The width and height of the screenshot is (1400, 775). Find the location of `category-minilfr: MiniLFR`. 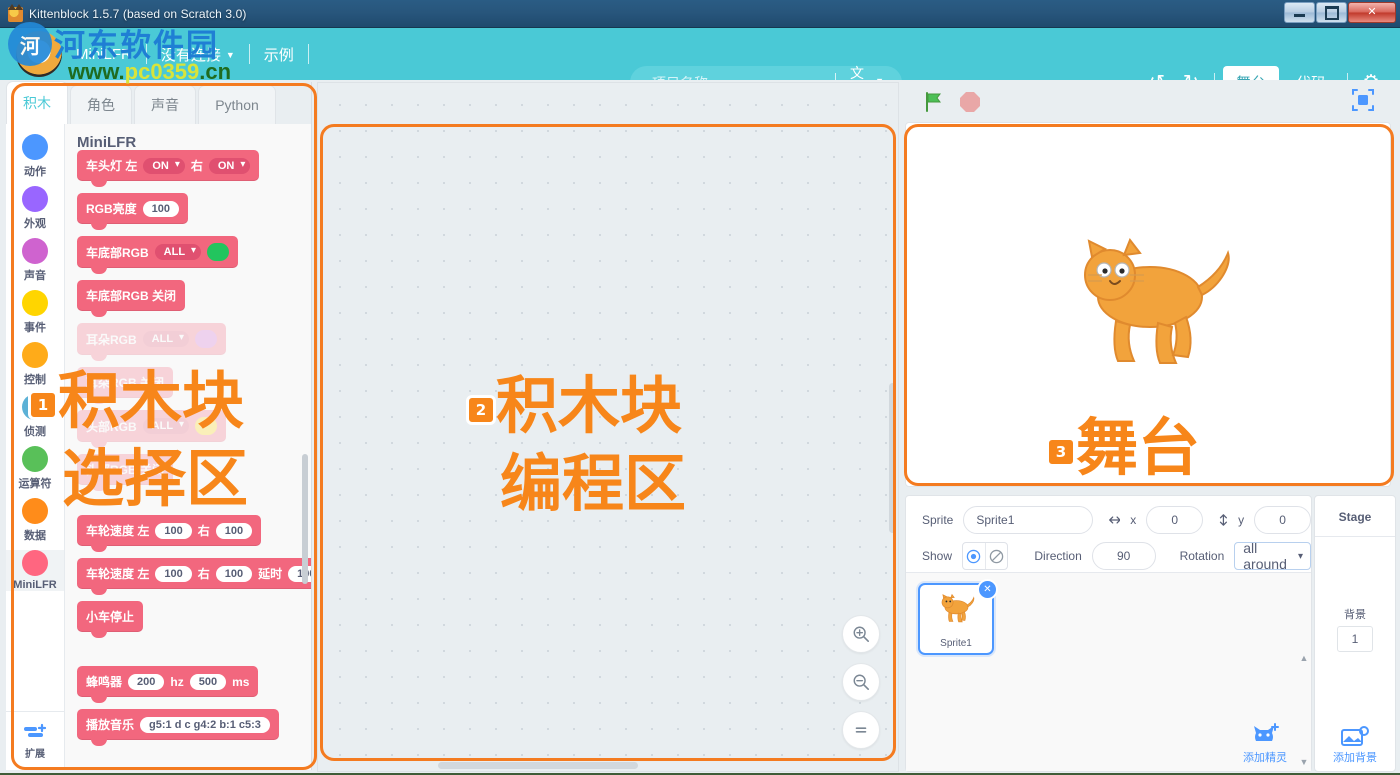

category-minilfr: MiniLFR is located at coordinates (35, 570).